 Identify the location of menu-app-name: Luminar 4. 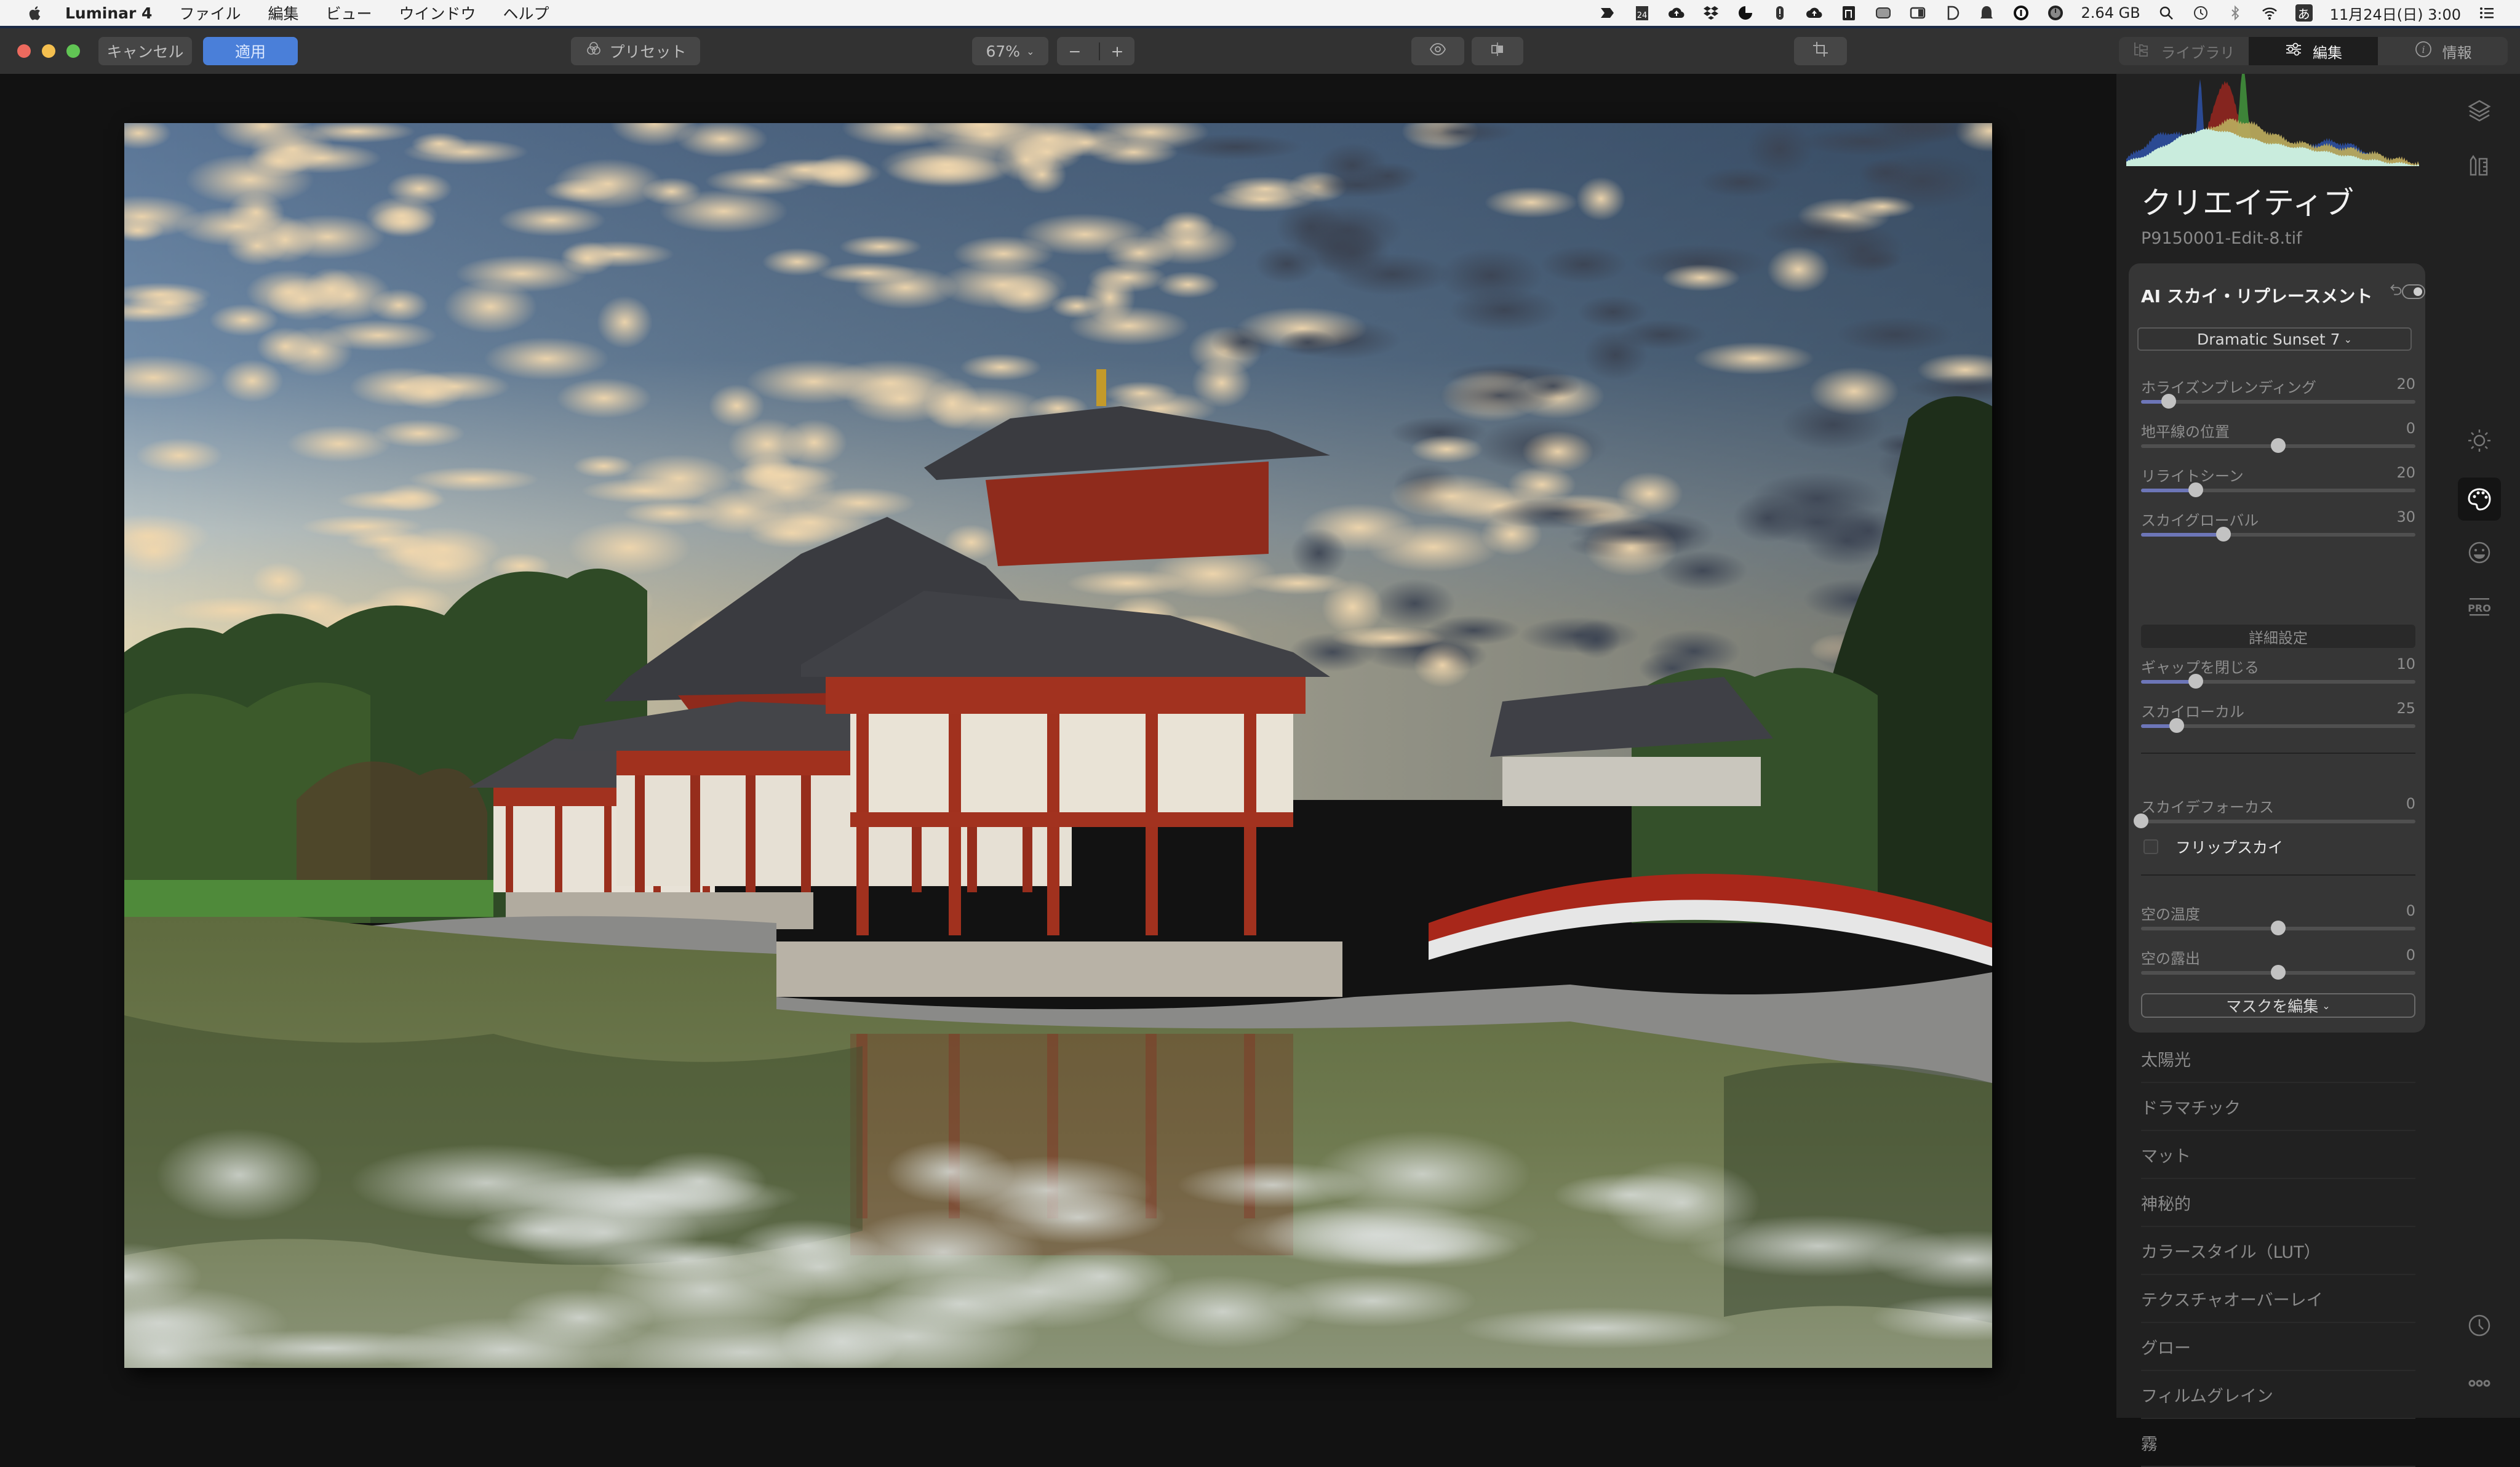
(108, 13).